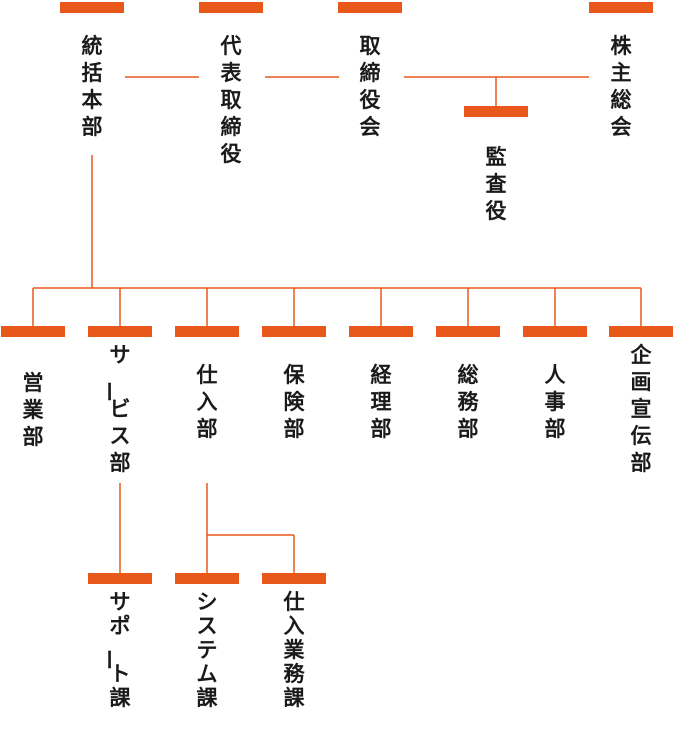 Image resolution: width=674 pixels, height=729 pixels. I want to click on bar-eigyo, so click(33, 331).